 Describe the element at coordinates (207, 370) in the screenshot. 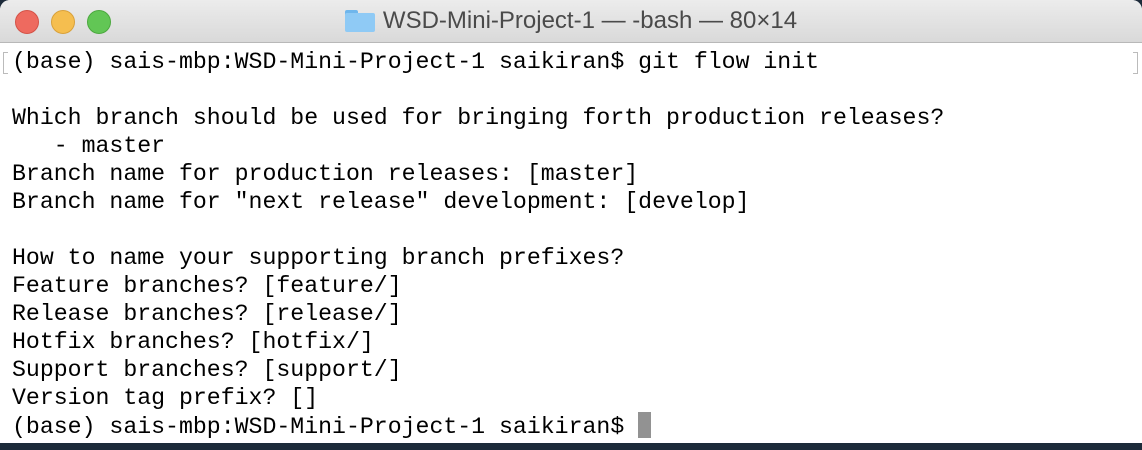

I see `terminal-line: Support branches? [support/]` at that location.